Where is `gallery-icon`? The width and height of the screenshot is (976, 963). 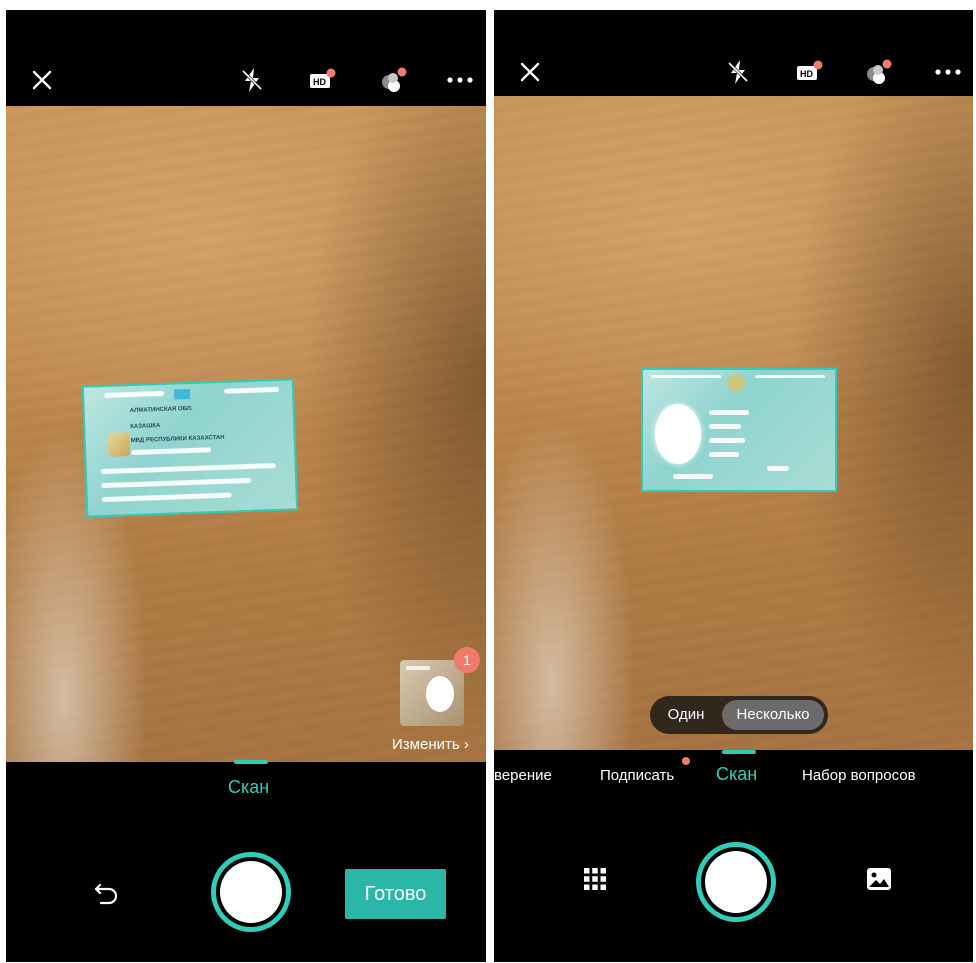 gallery-icon is located at coordinates (879, 879).